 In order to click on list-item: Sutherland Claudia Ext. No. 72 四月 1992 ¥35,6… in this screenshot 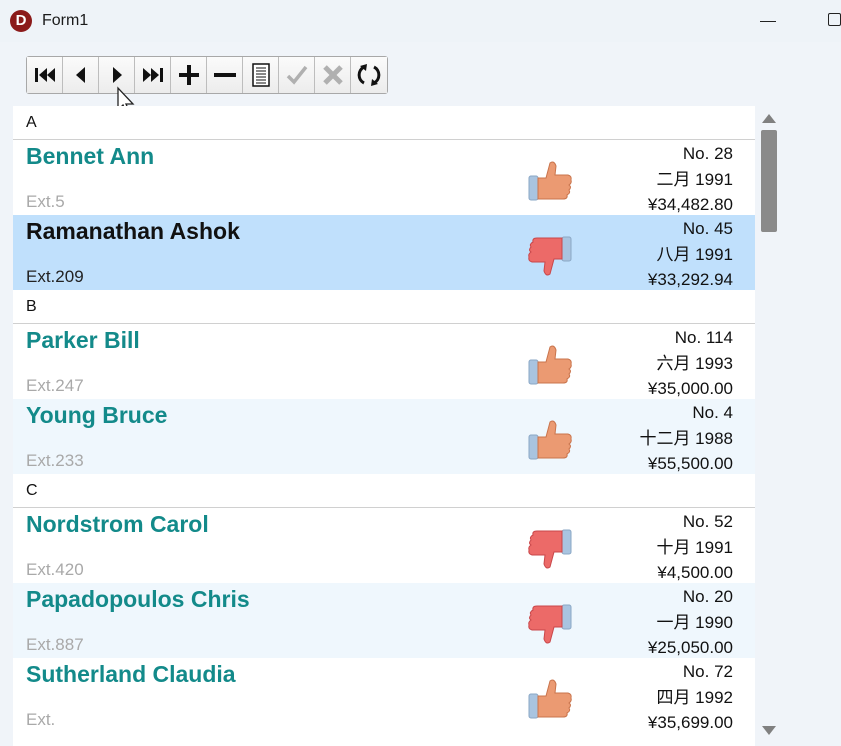, I will do `click(384, 695)`.